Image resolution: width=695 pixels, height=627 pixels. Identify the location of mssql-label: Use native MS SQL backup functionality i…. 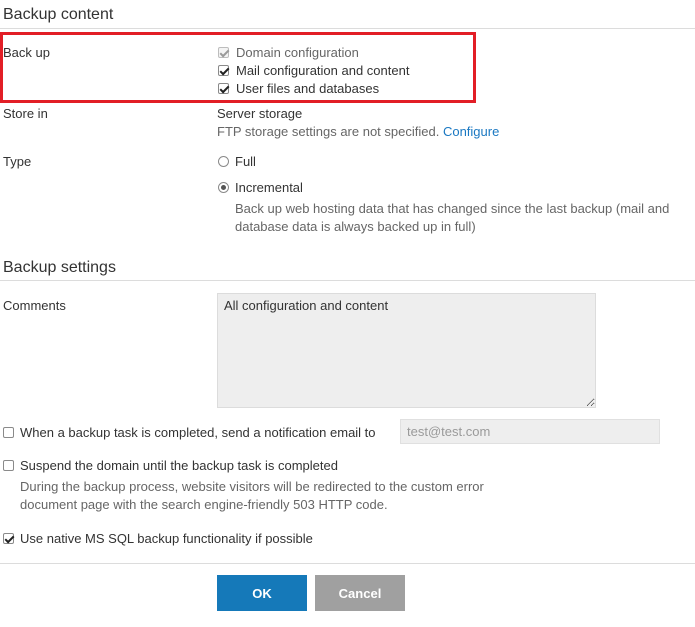
(166, 538).